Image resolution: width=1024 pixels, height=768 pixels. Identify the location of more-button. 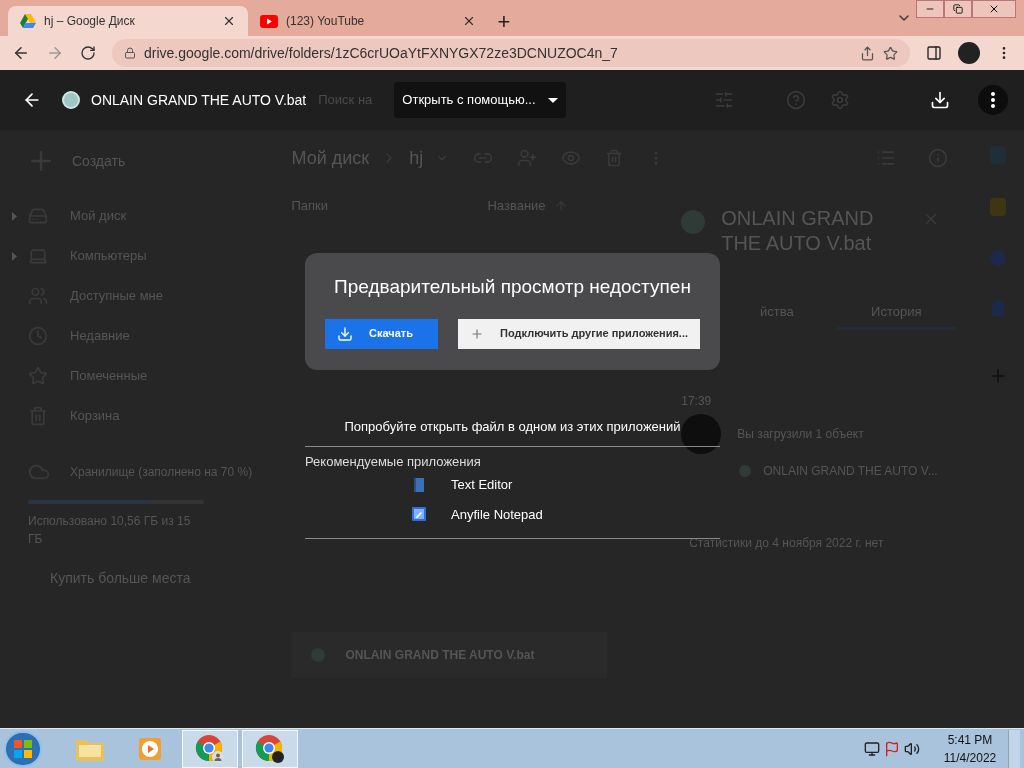
(993, 100).